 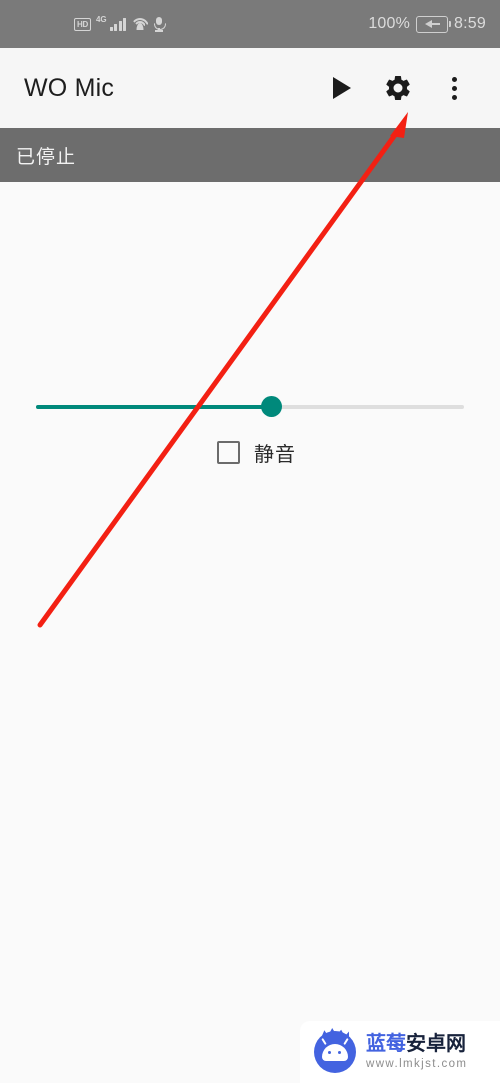 What do you see at coordinates (228, 452) in the screenshot?
I see `mute-checkbox` at bounding box center [228, 452].